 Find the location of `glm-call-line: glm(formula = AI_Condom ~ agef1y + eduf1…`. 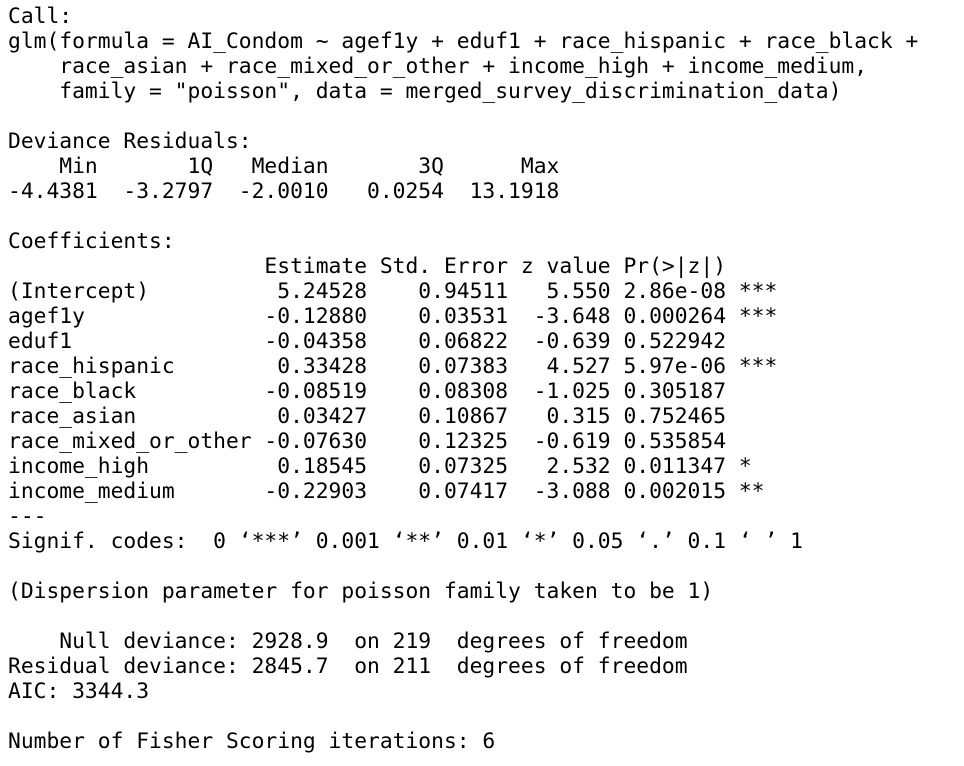

glm-call-line: glm(formula = AI_Condom ~ agef1y + eduf1… is located at coordinates (463, 41).